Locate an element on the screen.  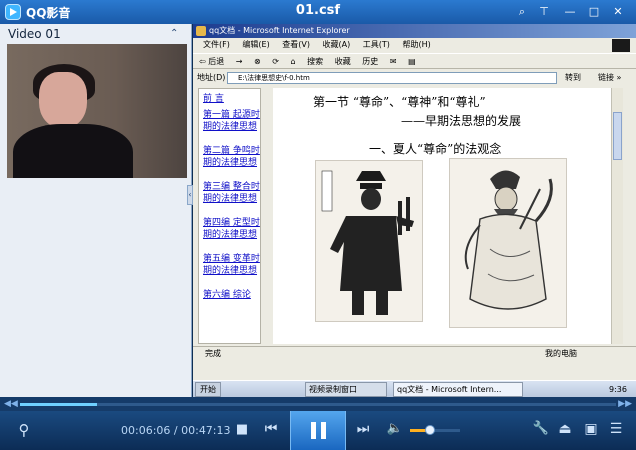
playlist-button: ☰ is located at coordinates (616, 429).